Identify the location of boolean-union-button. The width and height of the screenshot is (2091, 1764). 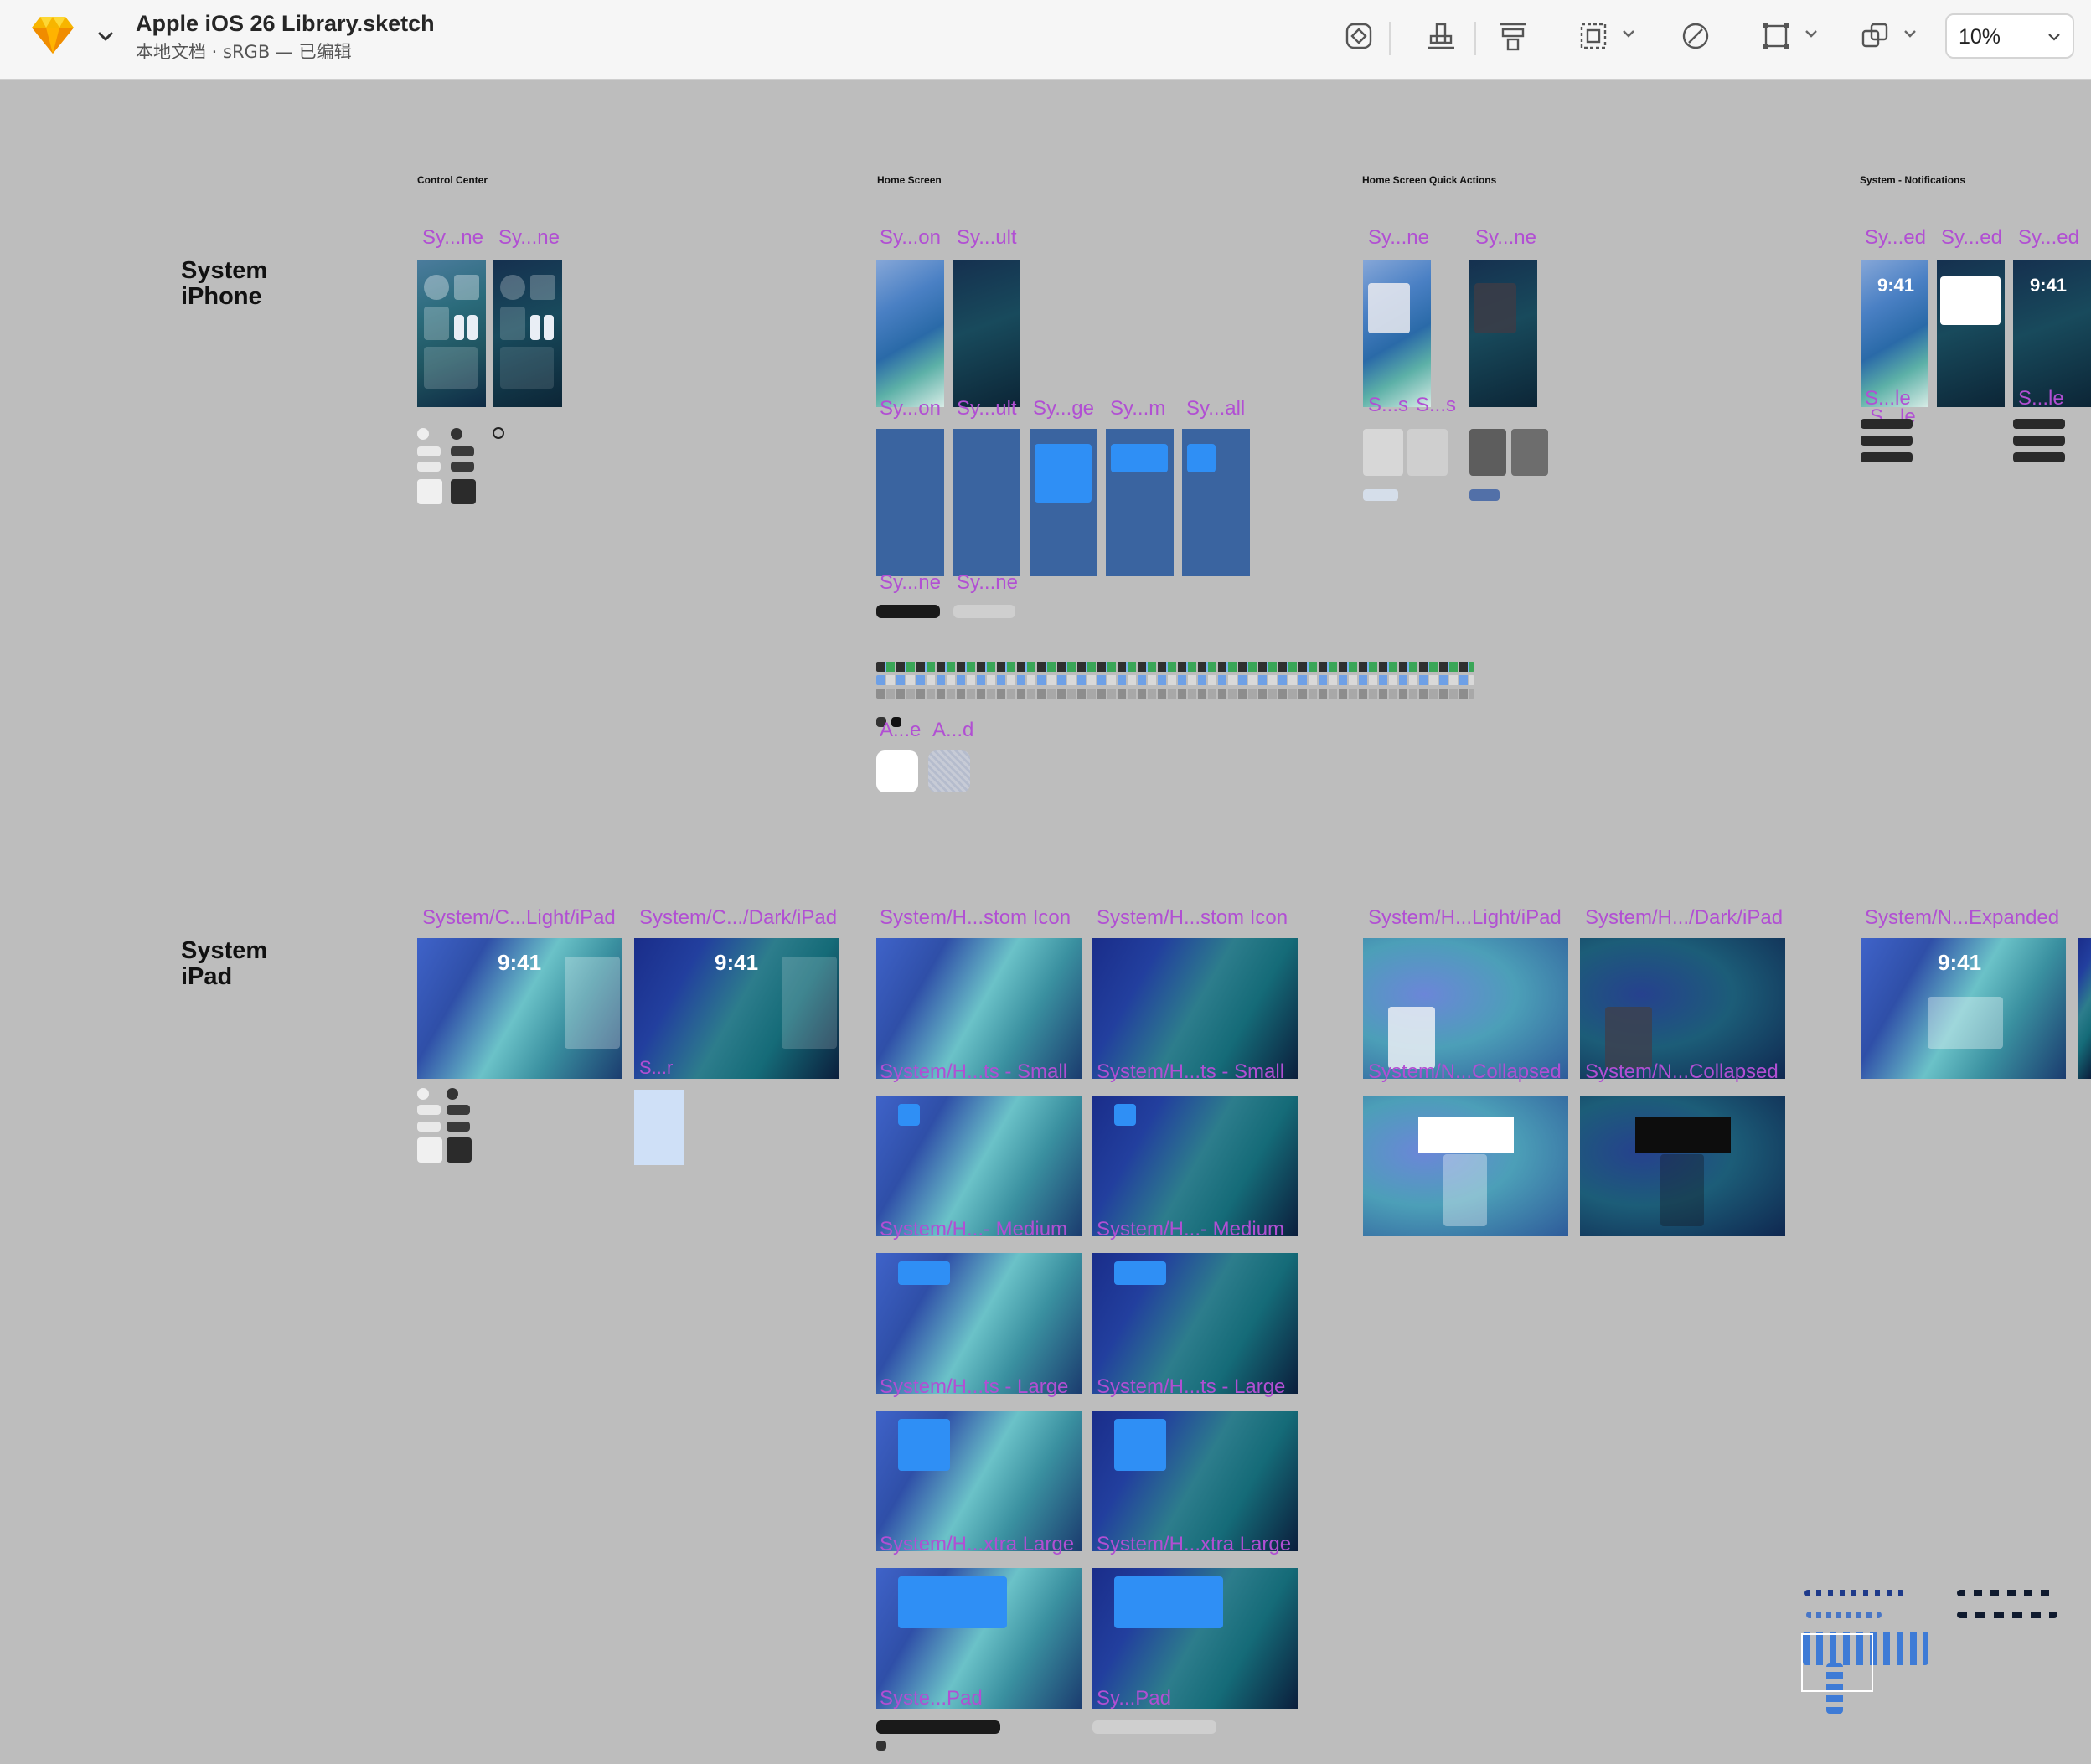
(1593, 36).